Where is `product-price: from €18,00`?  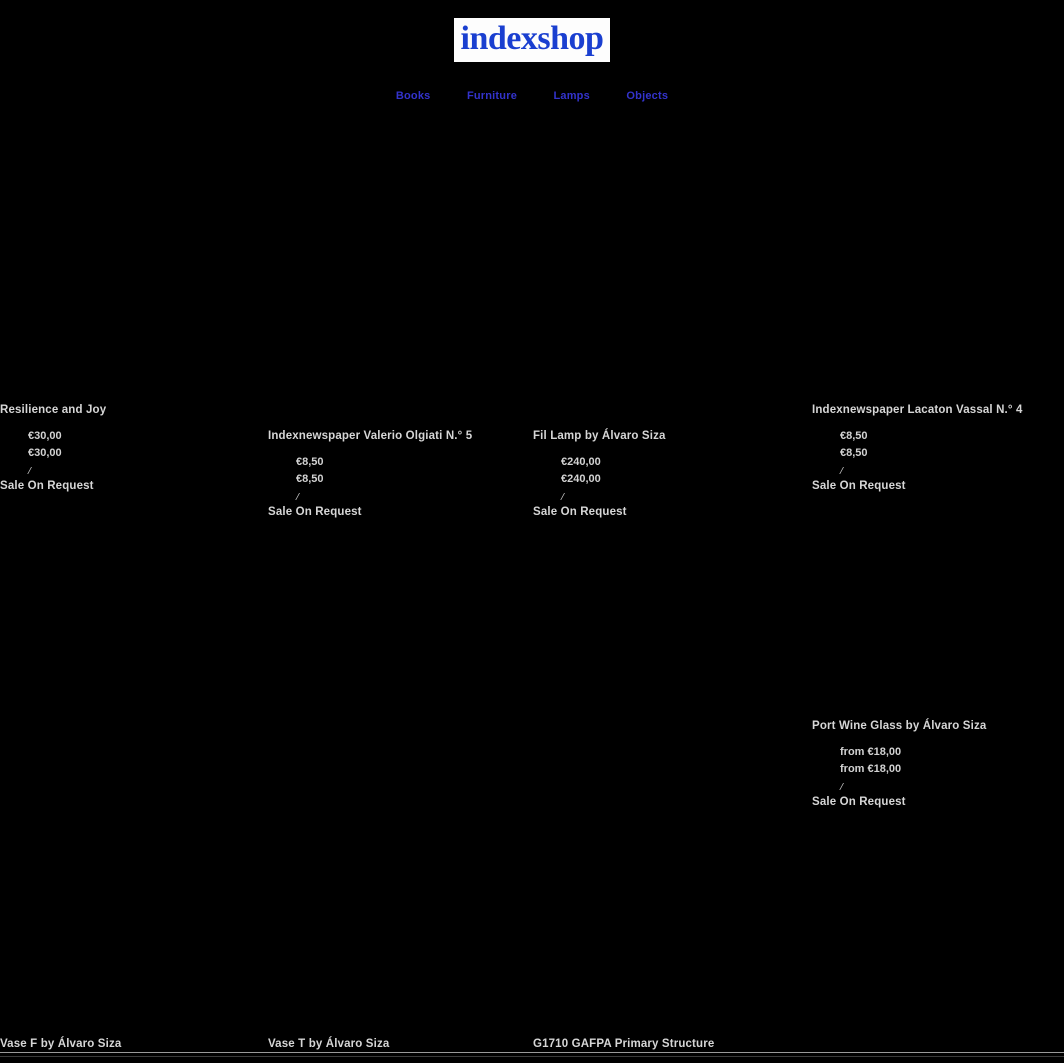 product-price: from €18,00 is located at coordinates (871, 751).